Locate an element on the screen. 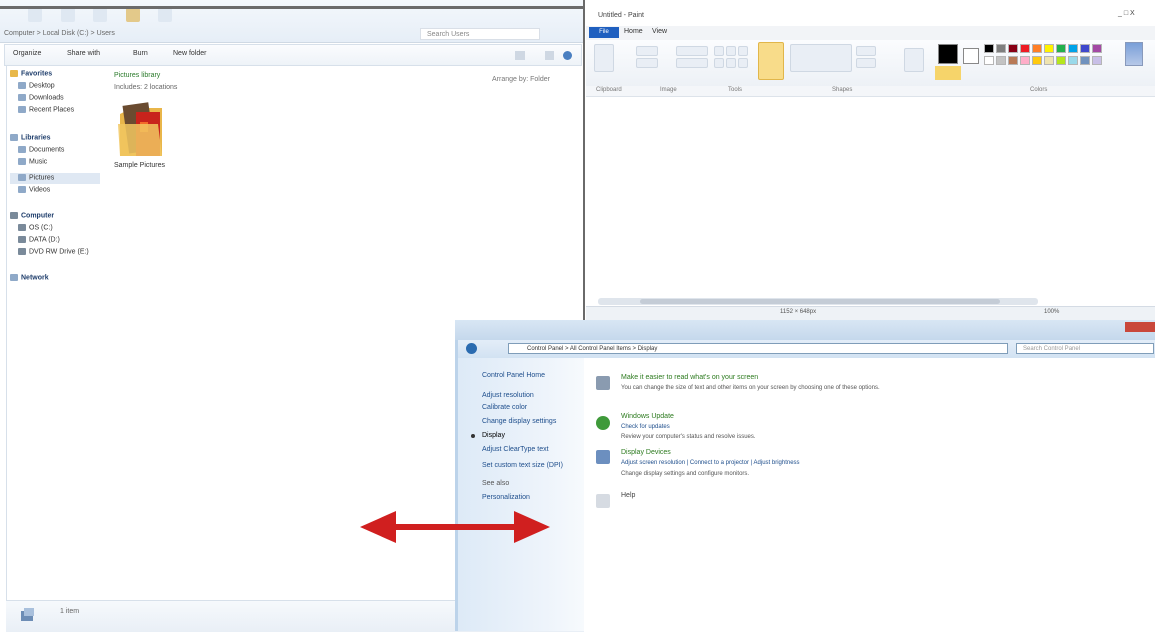 The width and height of the screenshot is (1155, 632). preview-pane-icon is located at coordinates (549, 55).